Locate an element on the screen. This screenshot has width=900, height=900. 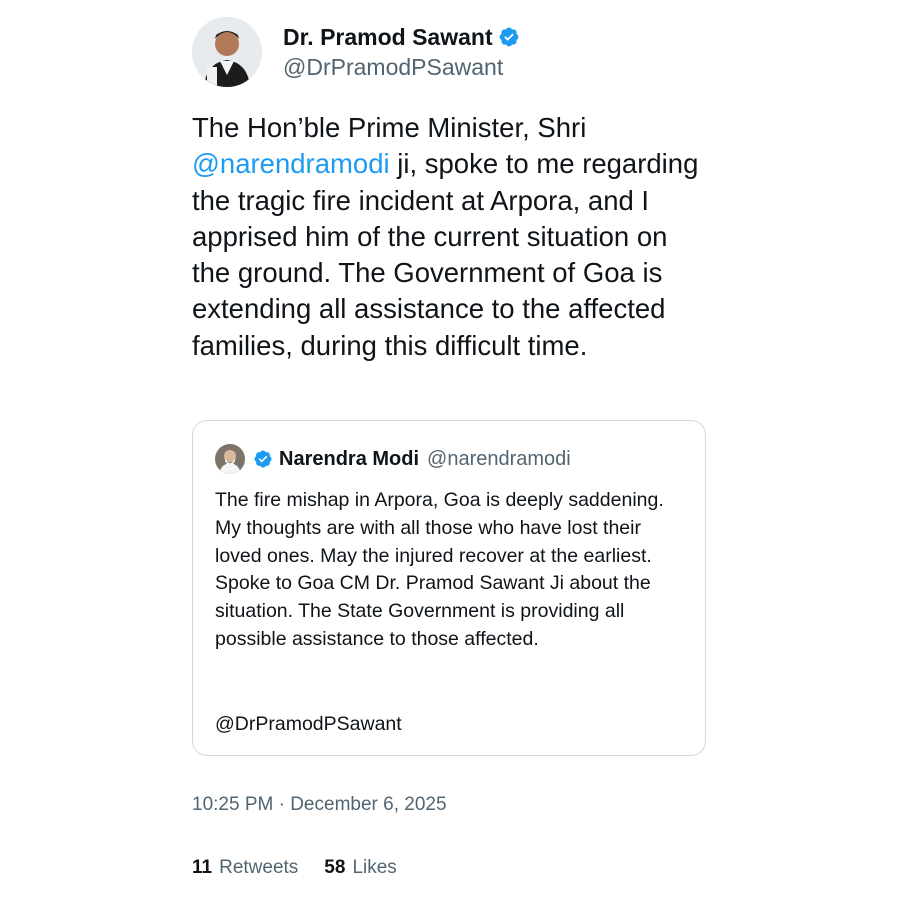
retweets-stat: 11 Retweets is located at coordinates (245, 868).